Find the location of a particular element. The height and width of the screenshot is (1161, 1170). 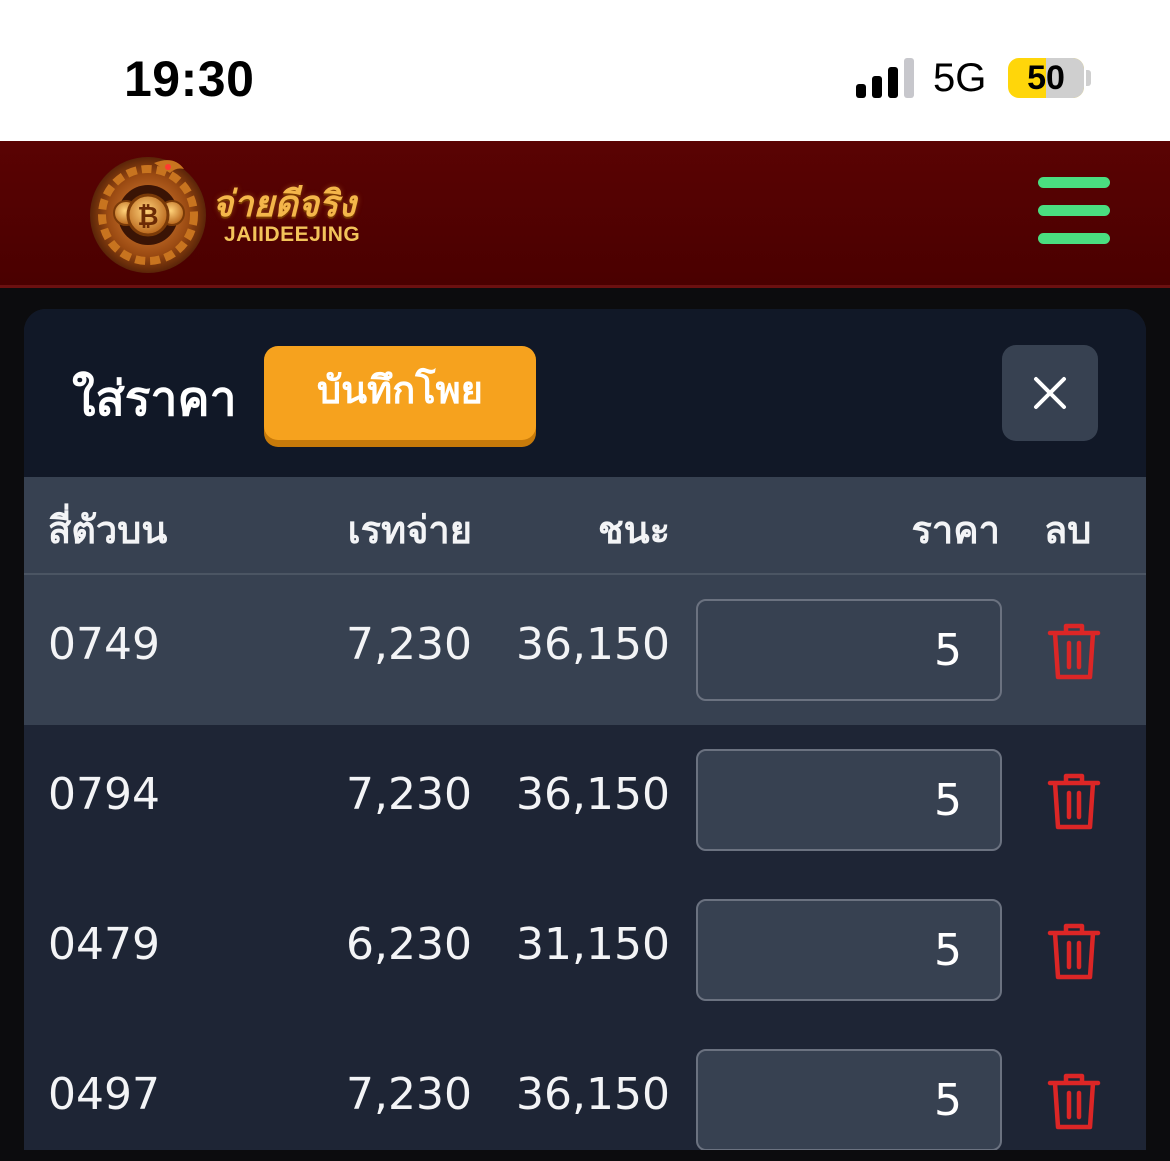

network-type: 5G is located at coordinates (960, 78).